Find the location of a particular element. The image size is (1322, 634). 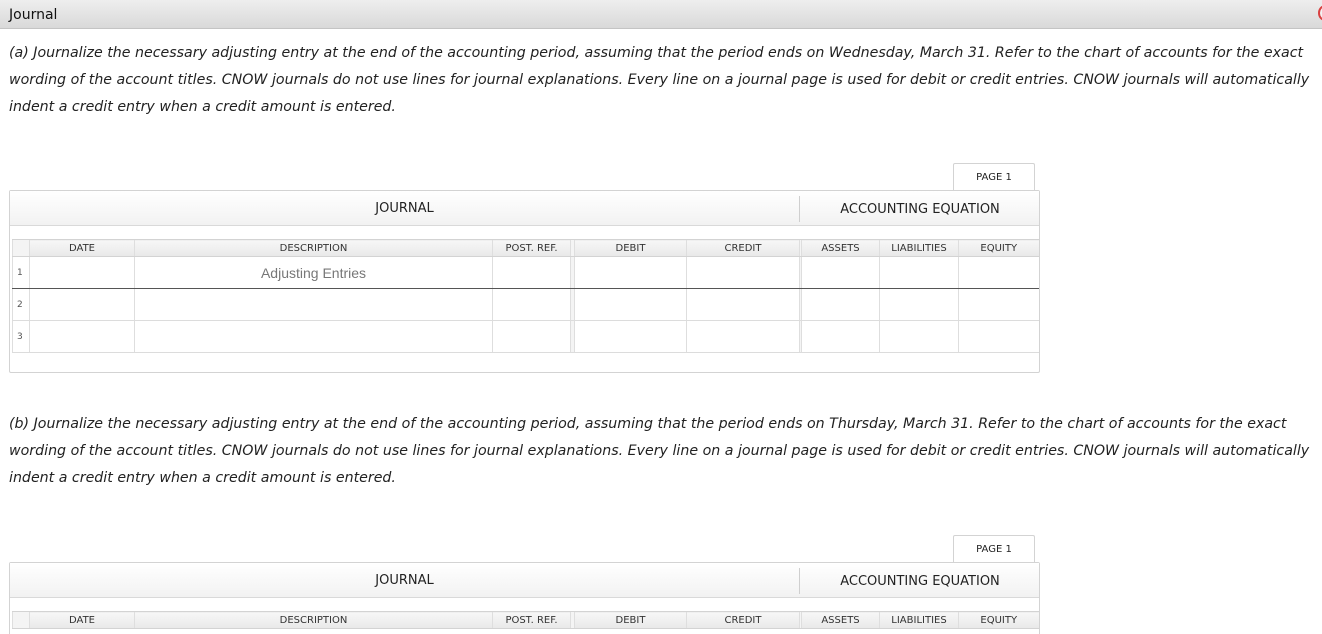

table-row: 3 is located at coordinates (525, 336).